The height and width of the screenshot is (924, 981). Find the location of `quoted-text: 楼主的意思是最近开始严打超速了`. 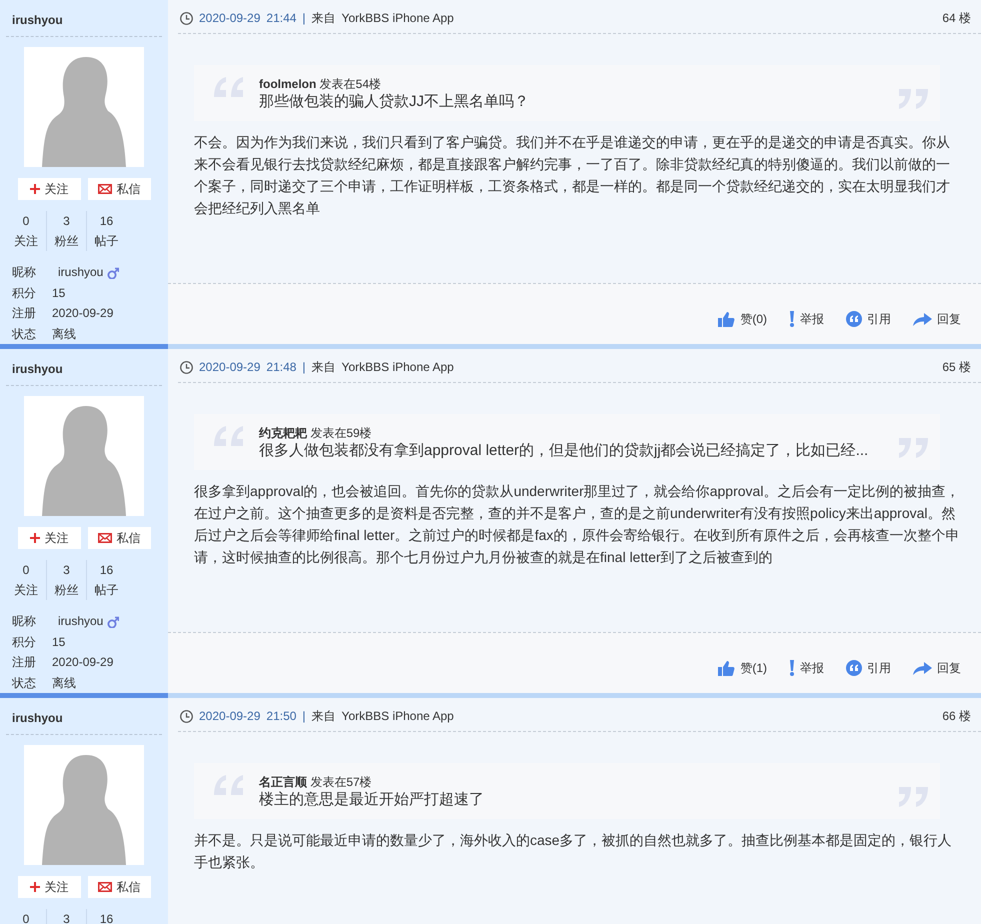

quoted-text: 楼主的意思是最近开始严打超速了 is located at coordinates (371, 800).